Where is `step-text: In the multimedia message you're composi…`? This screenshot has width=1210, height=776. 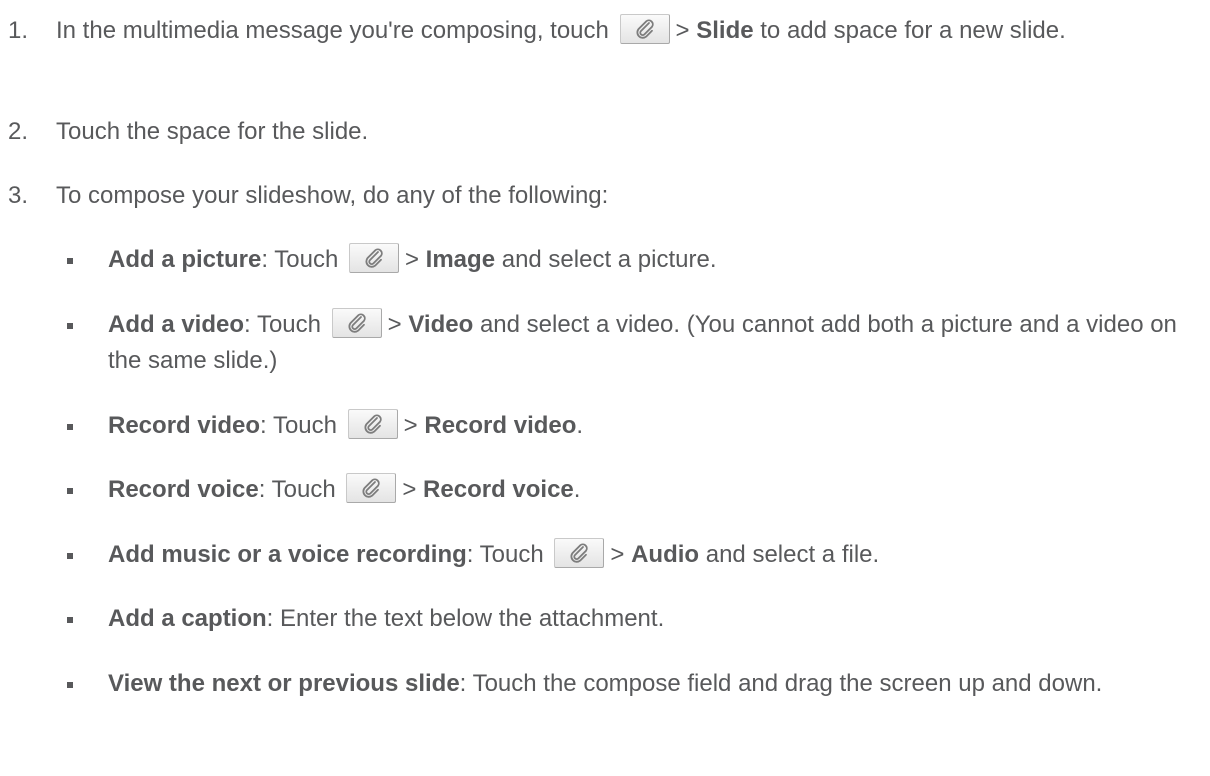 step-text: In the multimedia message you're composi… is located at coordinates (626, 31).